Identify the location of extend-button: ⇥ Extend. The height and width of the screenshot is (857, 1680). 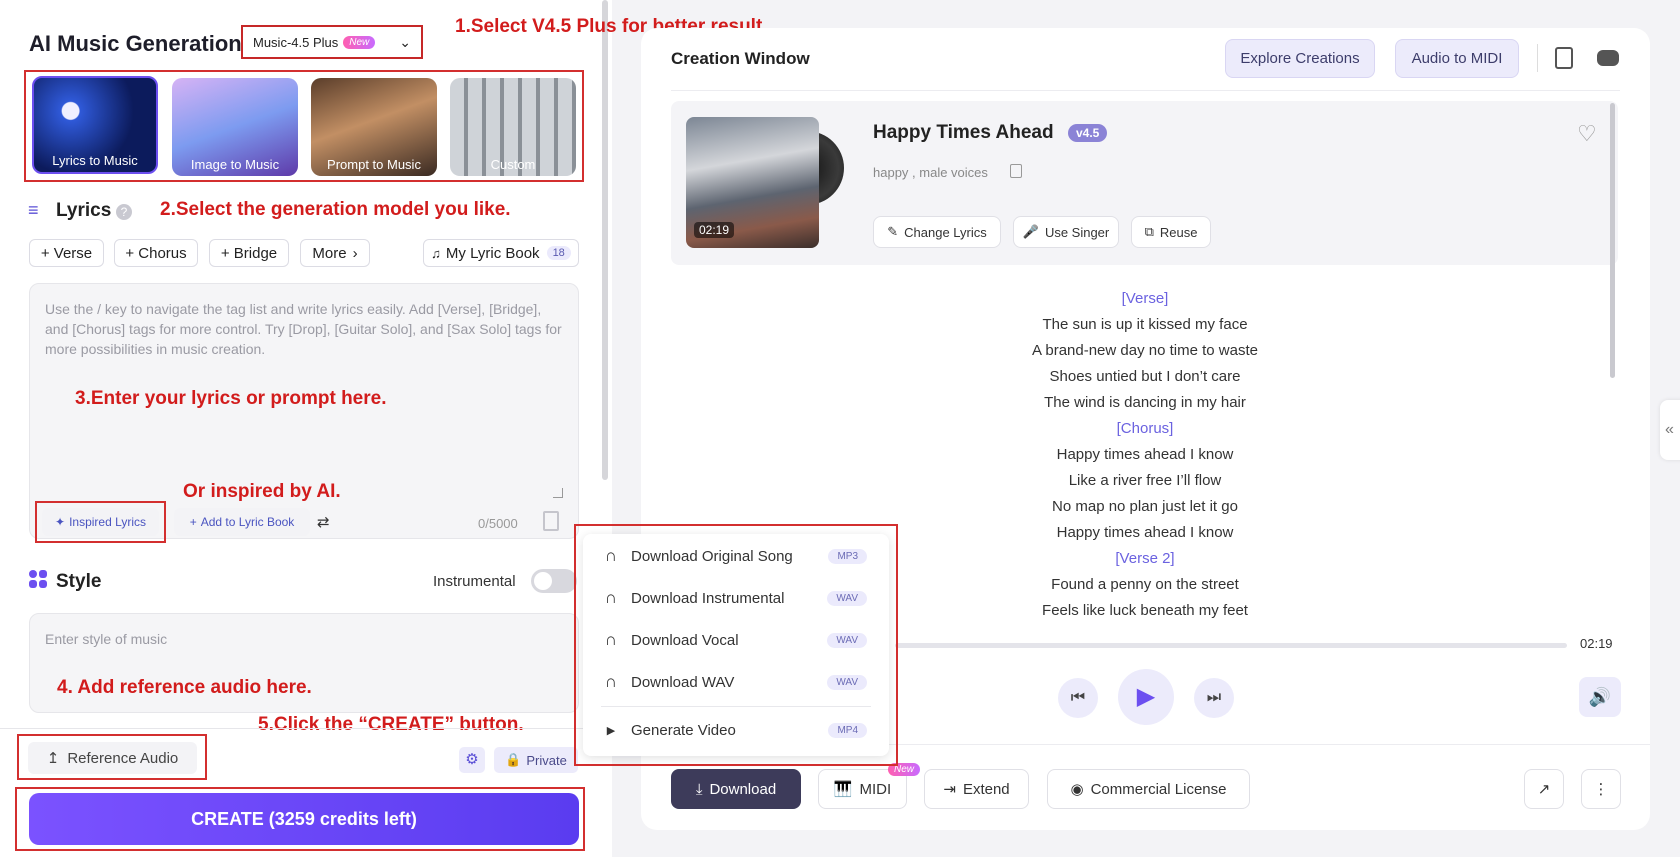
(976, 789).